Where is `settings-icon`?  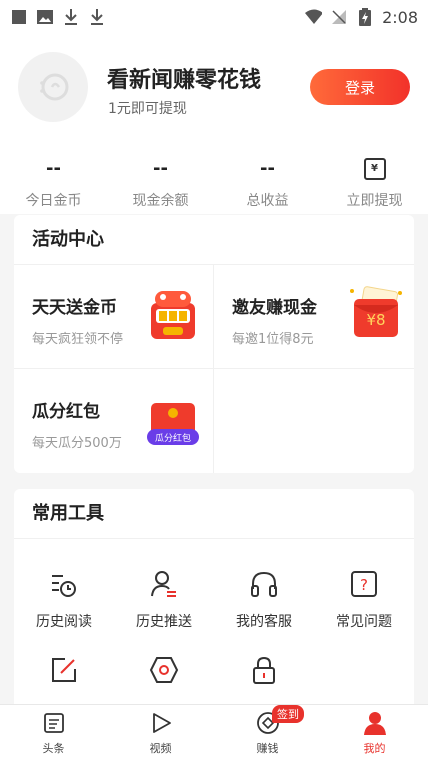
settings-icon is located at coordinates (164, 670).